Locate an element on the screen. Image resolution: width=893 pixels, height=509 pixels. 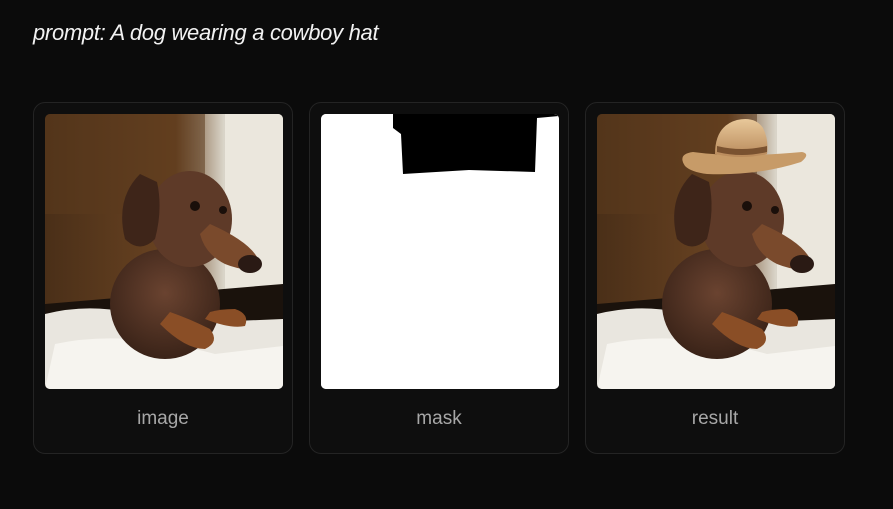
mask-image is located at coordinates (440, 251).